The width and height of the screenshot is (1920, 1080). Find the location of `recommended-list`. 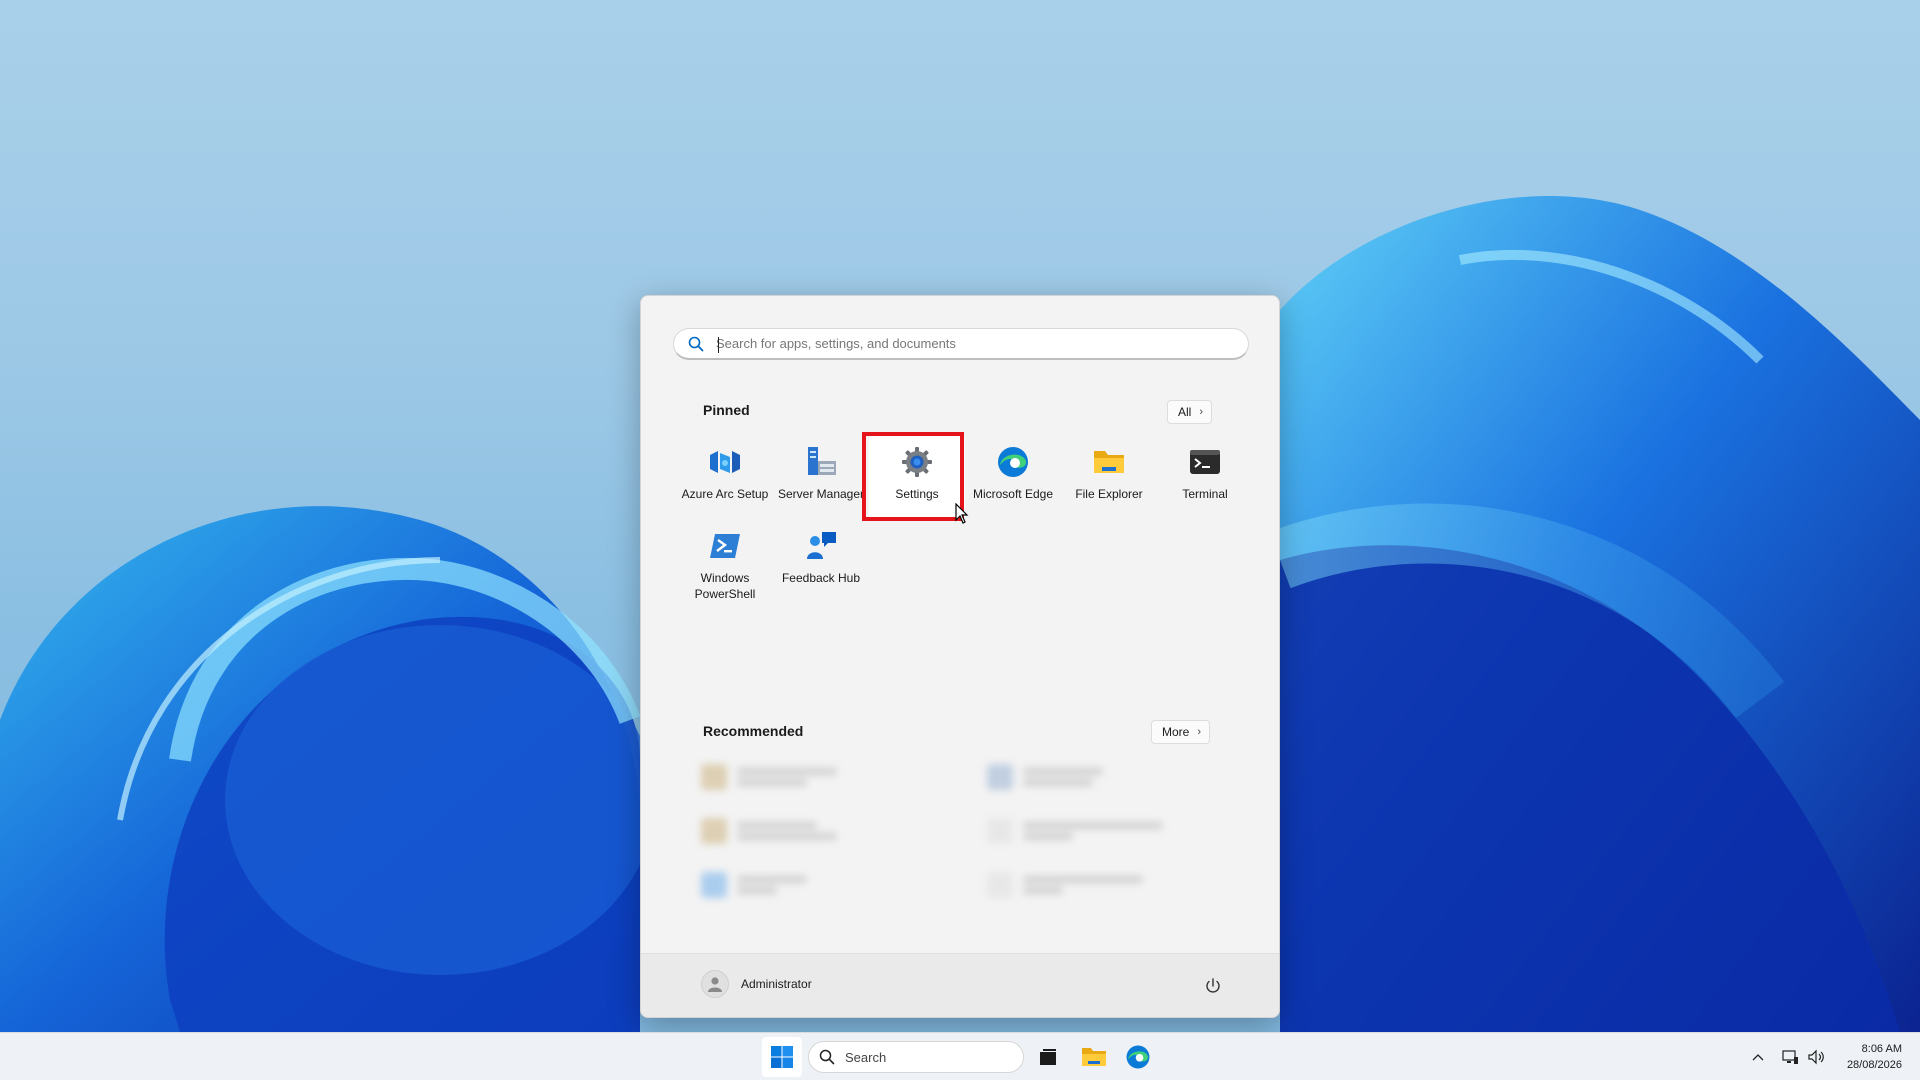

recommended-list is located at coordinates (967, 836).